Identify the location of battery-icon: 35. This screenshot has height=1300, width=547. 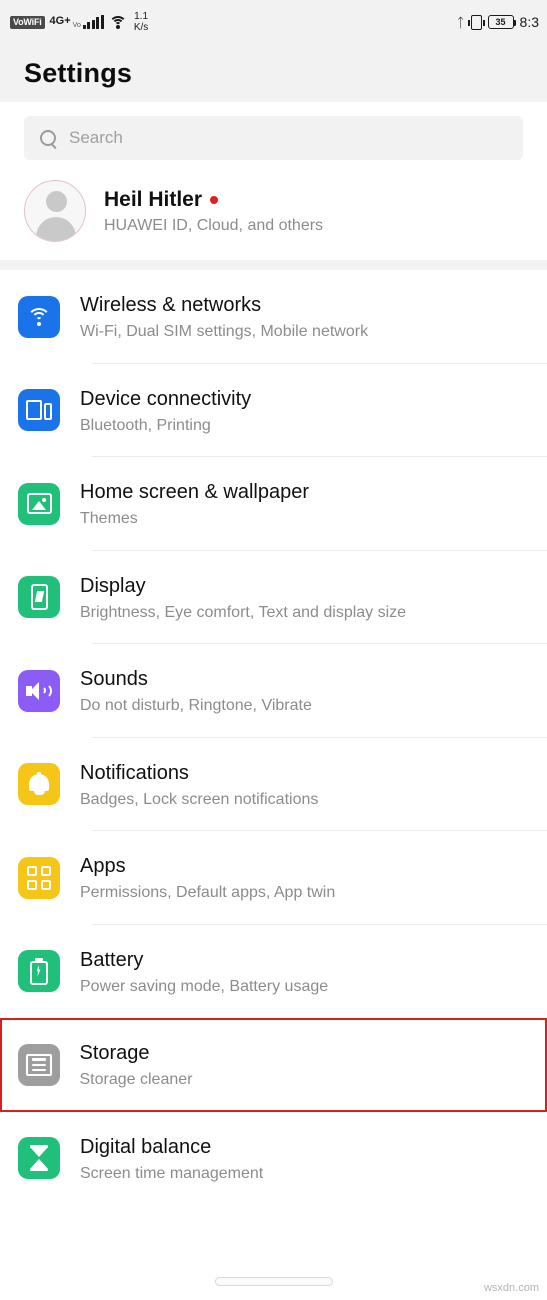
(502, 22).